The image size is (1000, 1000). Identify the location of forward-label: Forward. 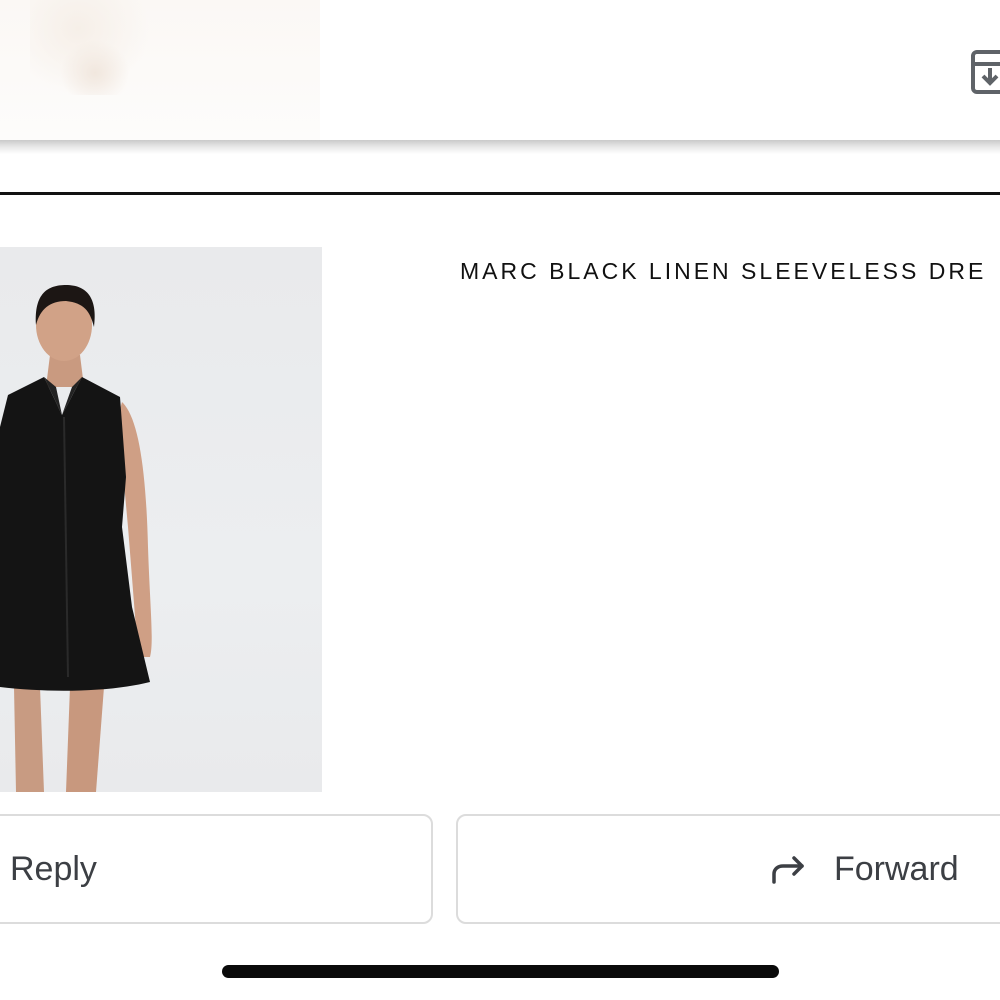
(896, 868).